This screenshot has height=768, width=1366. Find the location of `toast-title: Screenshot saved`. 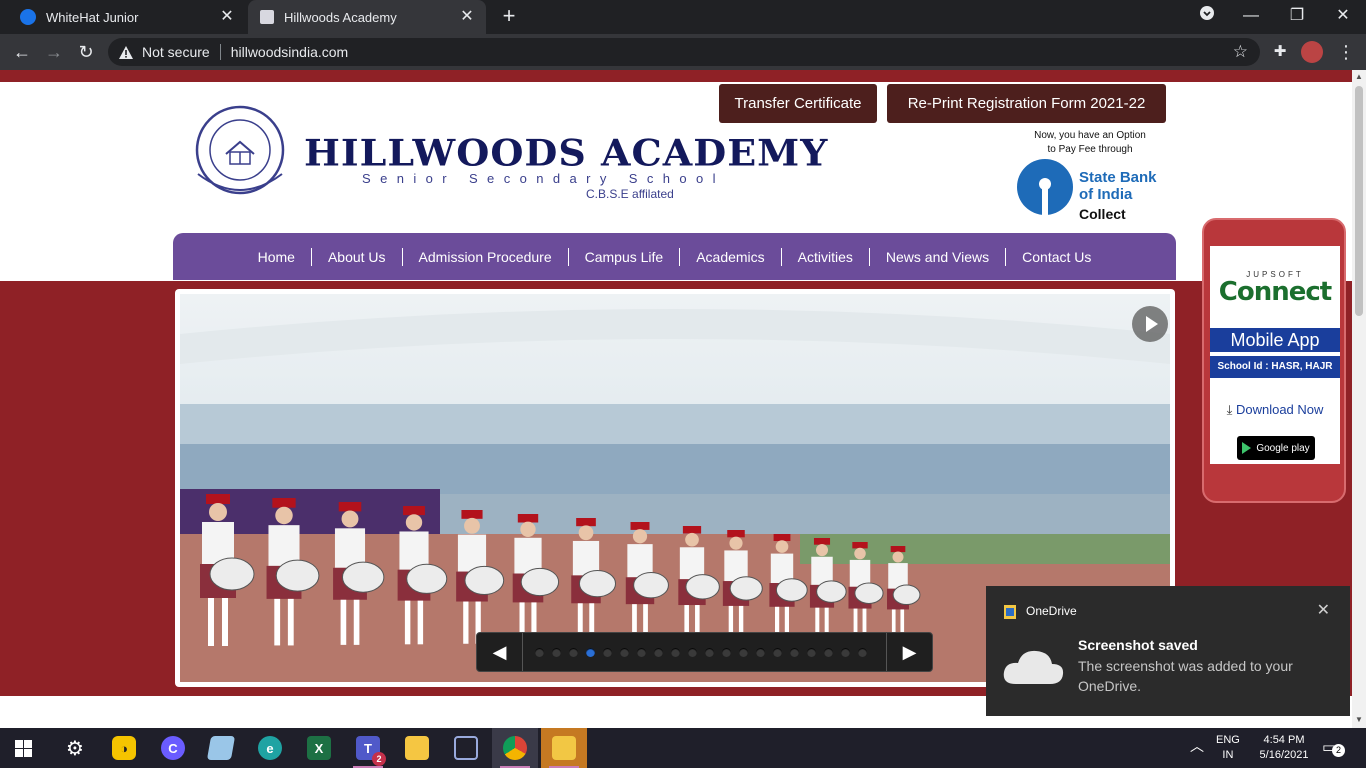

toast-title: Screenshot saved is located at coordinates (1138, 645).